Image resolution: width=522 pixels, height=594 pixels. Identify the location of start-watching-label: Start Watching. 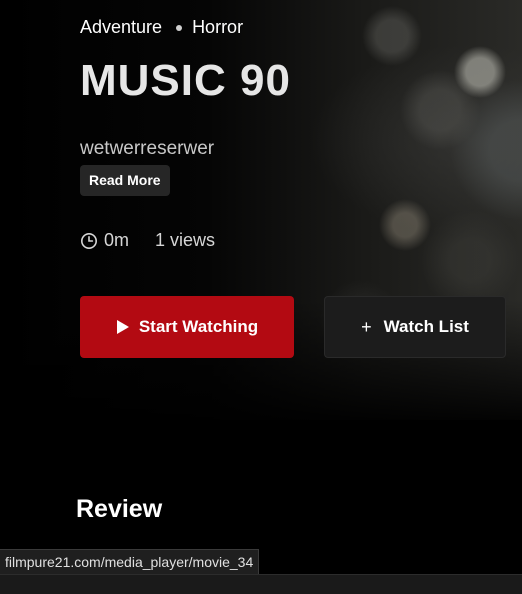
(198, 326).